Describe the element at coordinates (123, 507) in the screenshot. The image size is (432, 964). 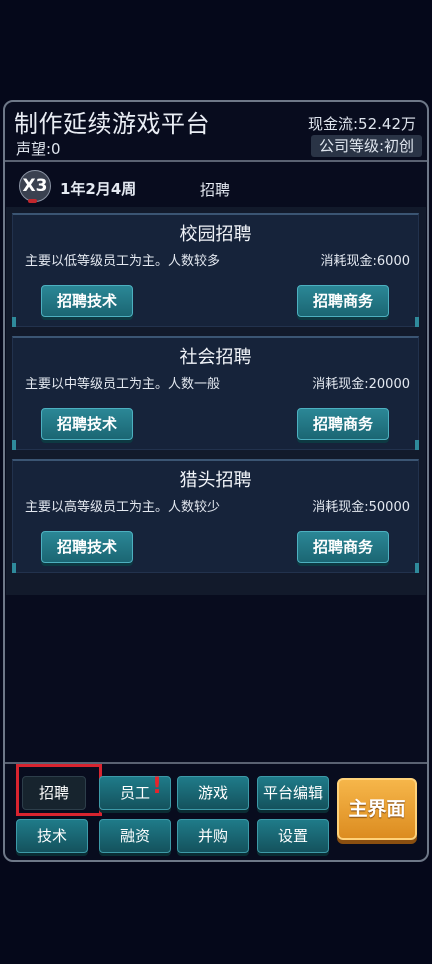
I see `card-description: 主要以高等级员工为主。人数较少` at that location.